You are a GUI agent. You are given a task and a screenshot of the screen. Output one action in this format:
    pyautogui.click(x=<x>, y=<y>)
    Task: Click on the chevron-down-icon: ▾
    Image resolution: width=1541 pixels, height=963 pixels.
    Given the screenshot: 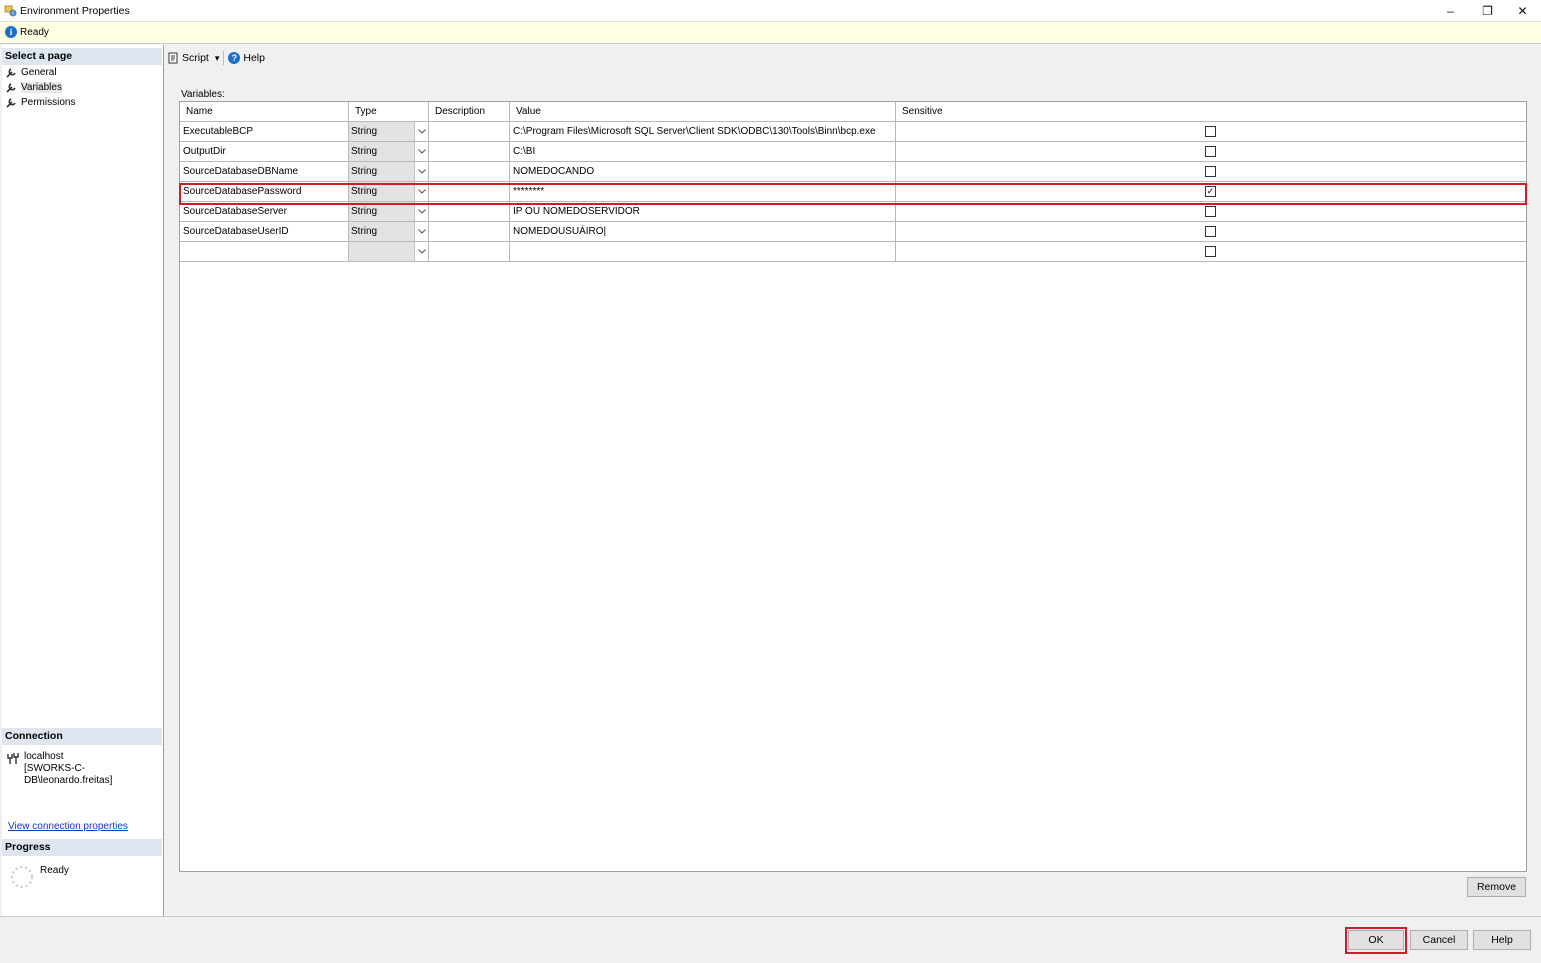 What is the action you would take?
    pyautogui.click(x=217, y=57)
    